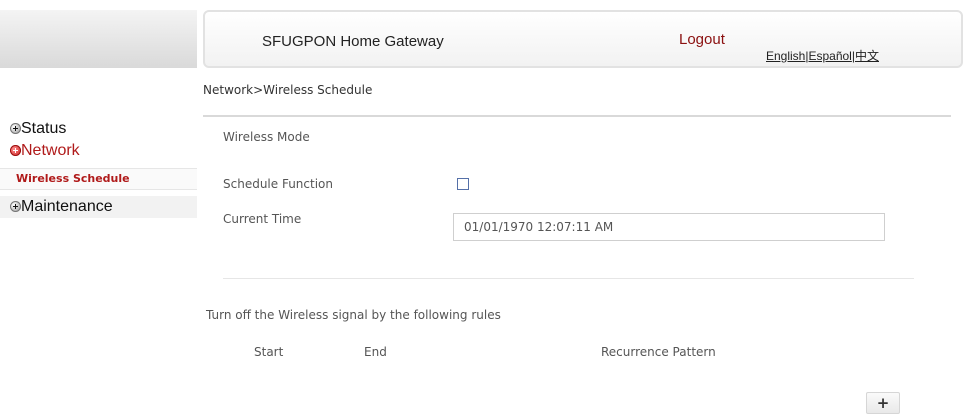  Describe the element at coordinates (867, 56) in the screenshot. I see `lang-chinese: 中文` at that location.